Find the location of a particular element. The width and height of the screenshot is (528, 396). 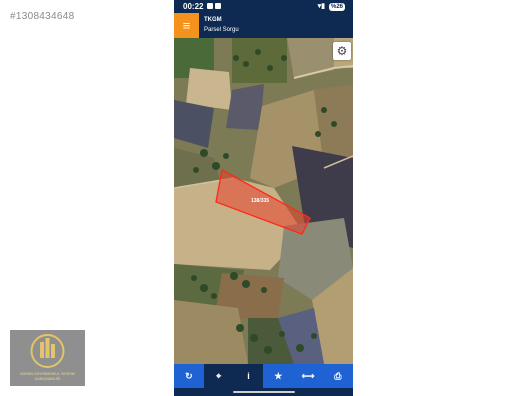

logo-text: BORAN GAYRİMENKUL YATIRIM DANIŞMANLIĞI is located at coordinates (47, 376).